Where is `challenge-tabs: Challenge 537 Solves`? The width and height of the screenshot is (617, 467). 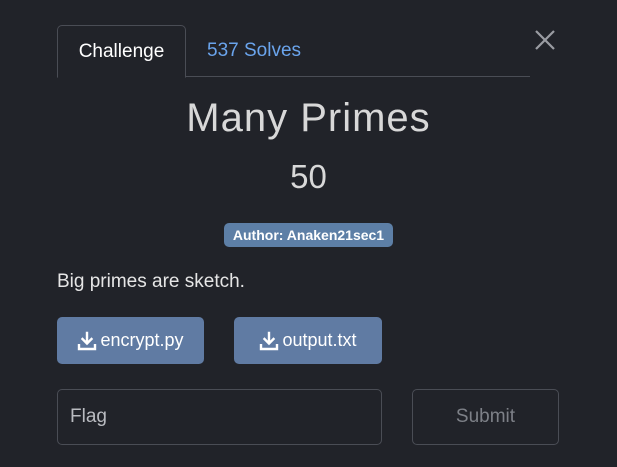 challenge-tabs: Challenge 537 Solves is located at coordinates (293, 51).